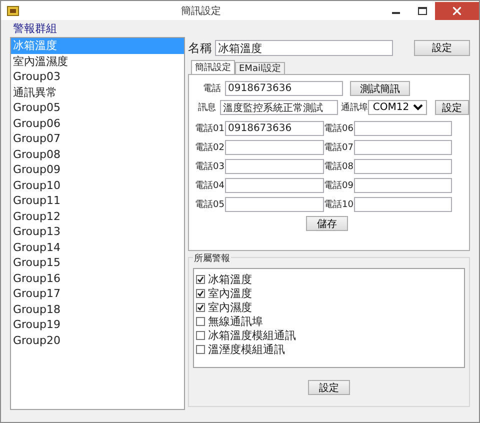 The width and height of the screenshot is (480, 423). Describe the element at coordinates (451, 107) in the screenshot. I see `port-set-button: 設定` at that location.